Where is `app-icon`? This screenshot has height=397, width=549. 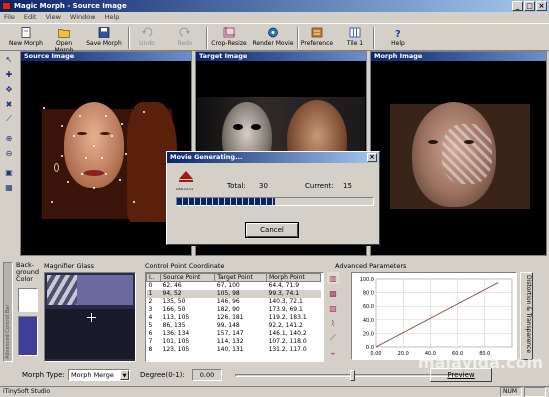 app-icon is located at coordinates (6, 6).